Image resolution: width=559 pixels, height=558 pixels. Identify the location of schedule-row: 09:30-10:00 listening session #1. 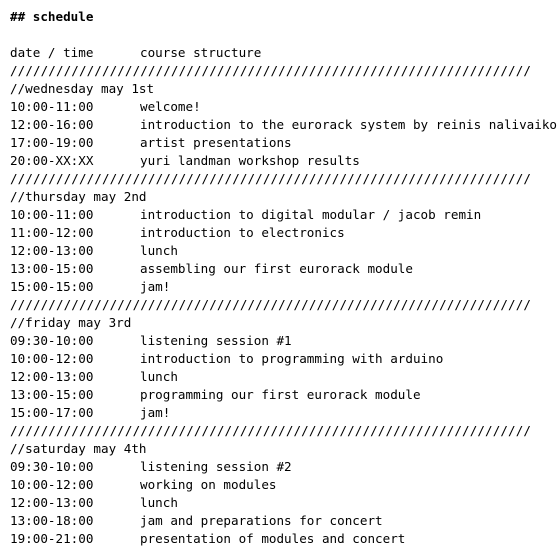
(283, 341).